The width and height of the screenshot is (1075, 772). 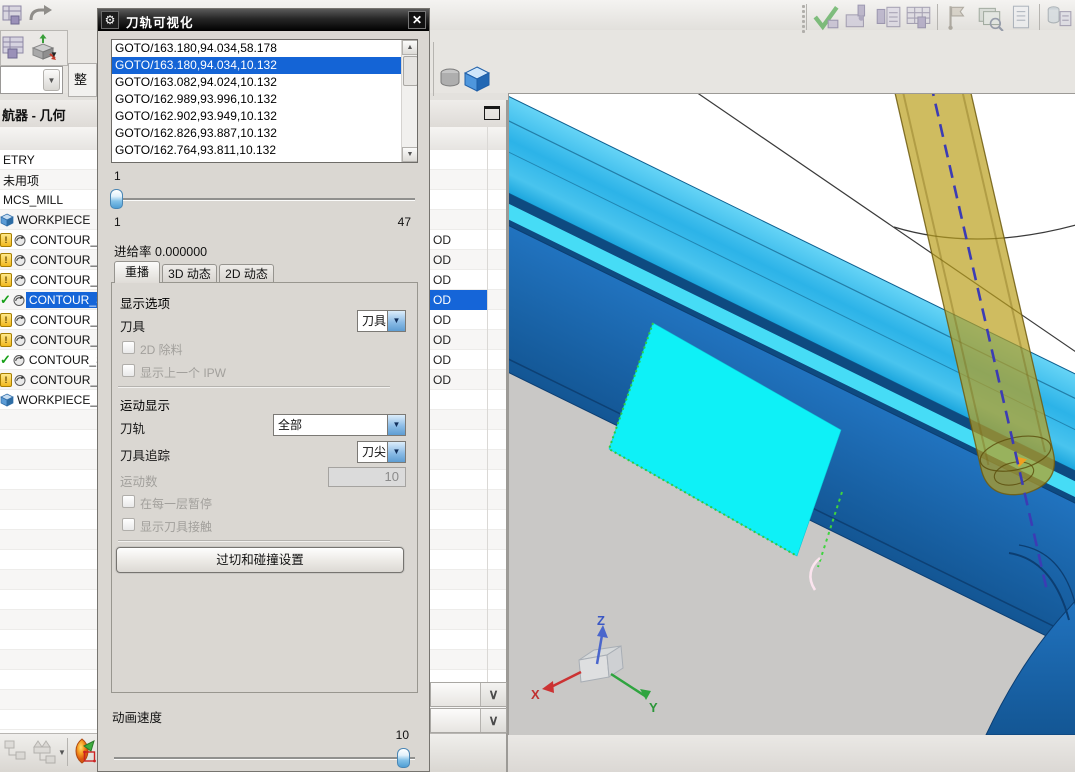 What do you see at coordinates (264, 48) in the screenshot?
I see `goto-list-item: GOTO/163.180,94.034,58.178` at bounding box center [264, 48].